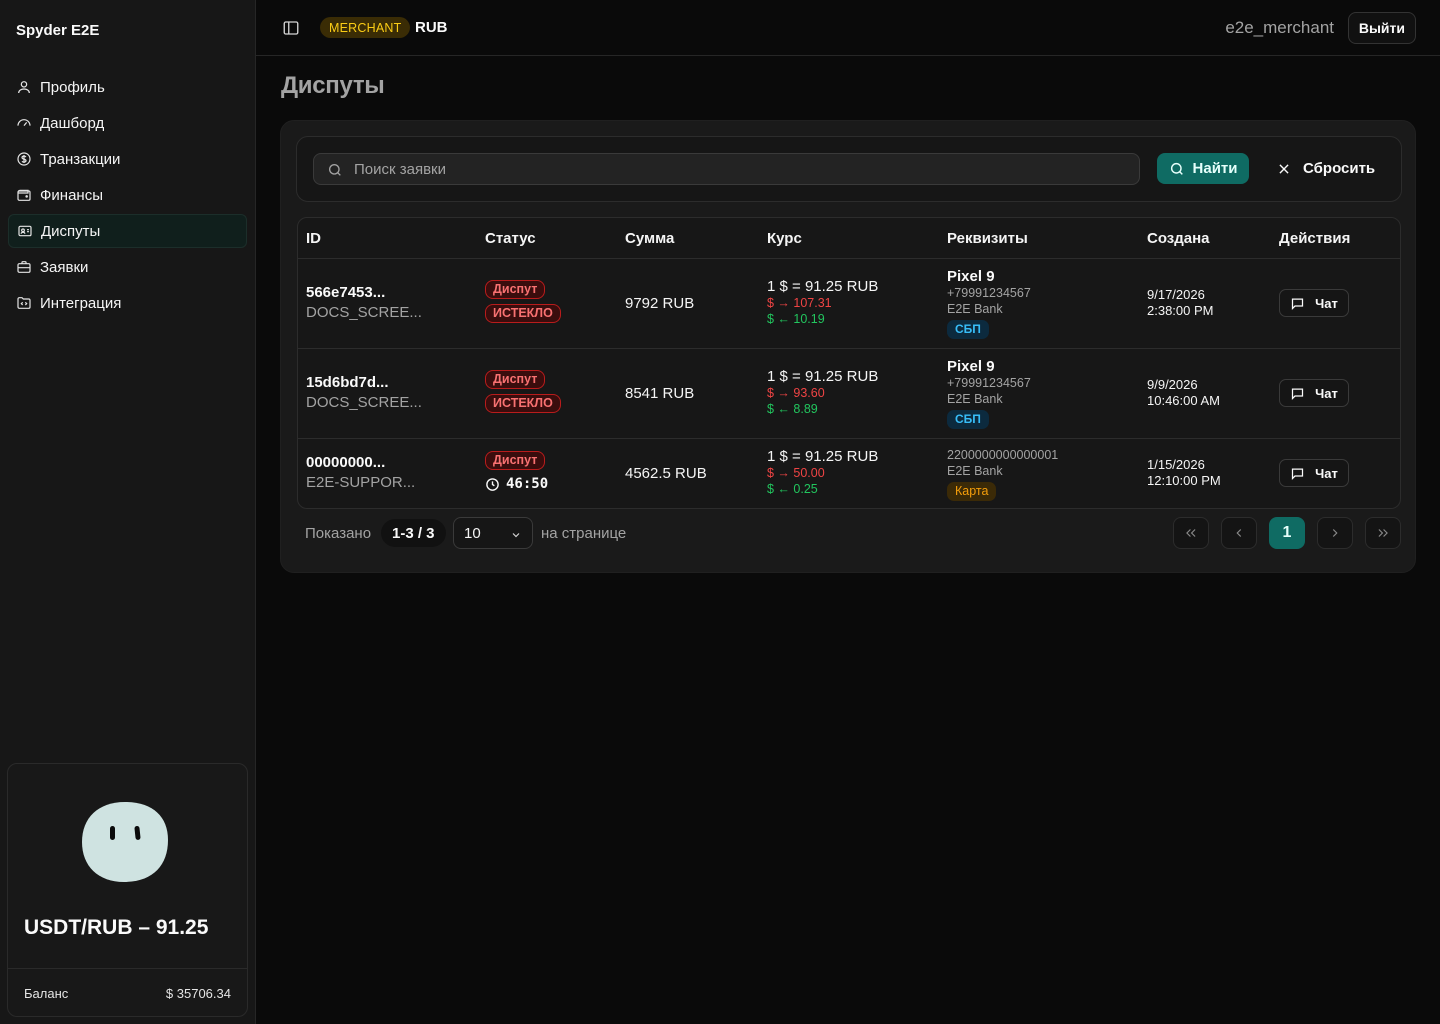 The height and width of the screenshot is (1024, 1440). What do you see at coordinates (1172, 384) in the screenshot?
I see `created-date: 9/9/2026` at bounding box center [1172, 384].